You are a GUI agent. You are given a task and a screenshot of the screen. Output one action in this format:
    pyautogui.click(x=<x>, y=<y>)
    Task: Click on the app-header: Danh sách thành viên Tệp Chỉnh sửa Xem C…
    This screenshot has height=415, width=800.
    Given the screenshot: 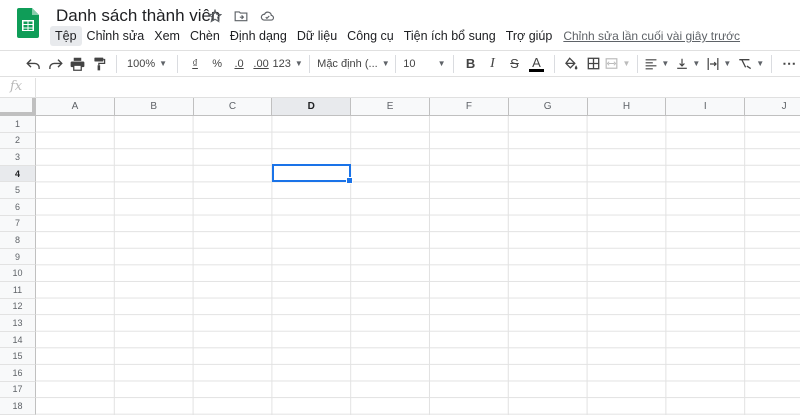 What is the action you would take?
    pyautogui.click(x=400, y=24)
    